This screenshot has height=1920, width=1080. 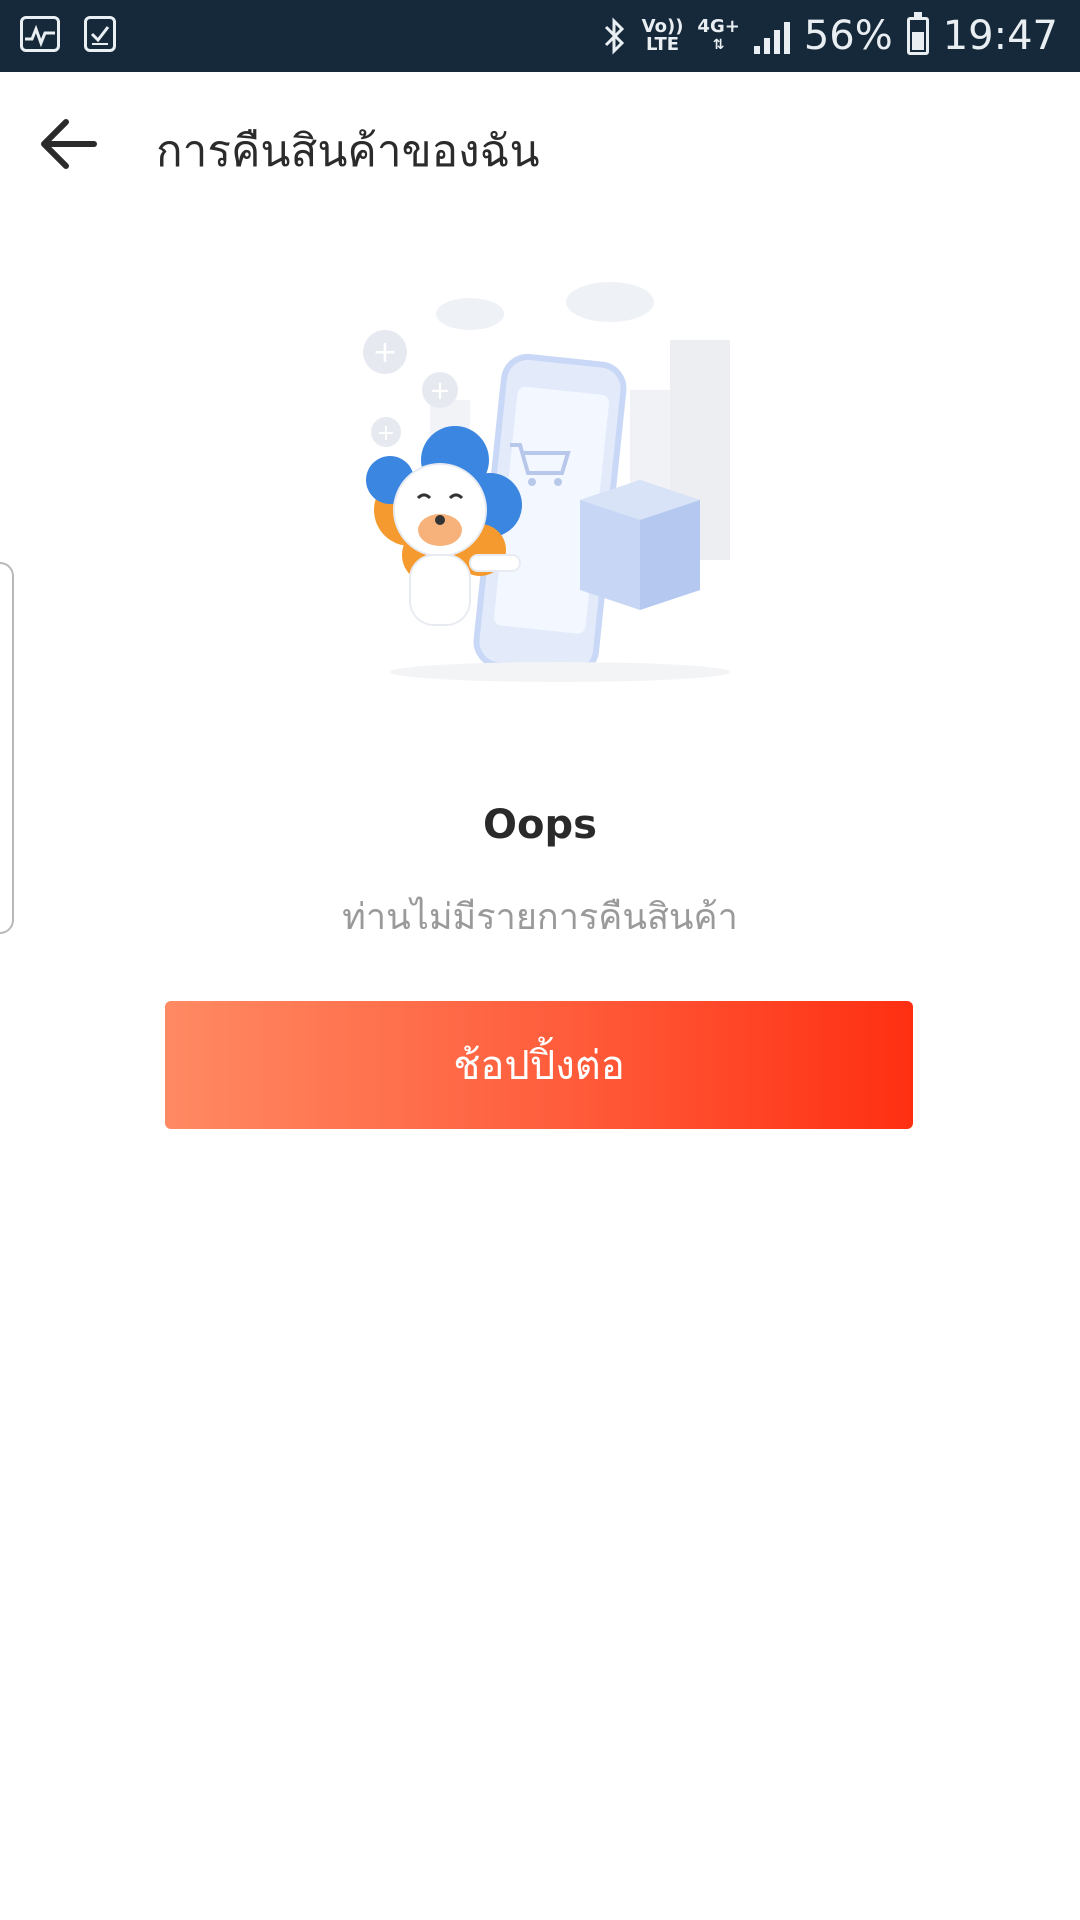 I want to click on page-title: การคืนสินค้าของฉัน, so click(x=348, y=151).